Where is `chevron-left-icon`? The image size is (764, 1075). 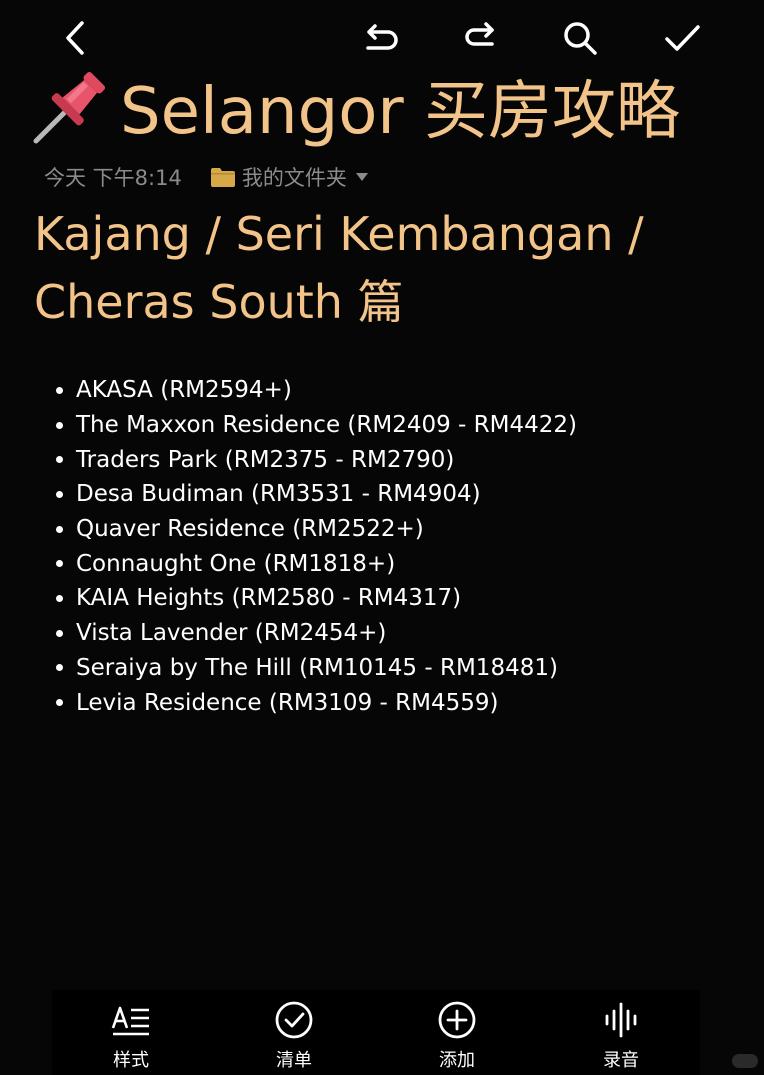
chevron-left-icon is located at coordinates (75, 38).